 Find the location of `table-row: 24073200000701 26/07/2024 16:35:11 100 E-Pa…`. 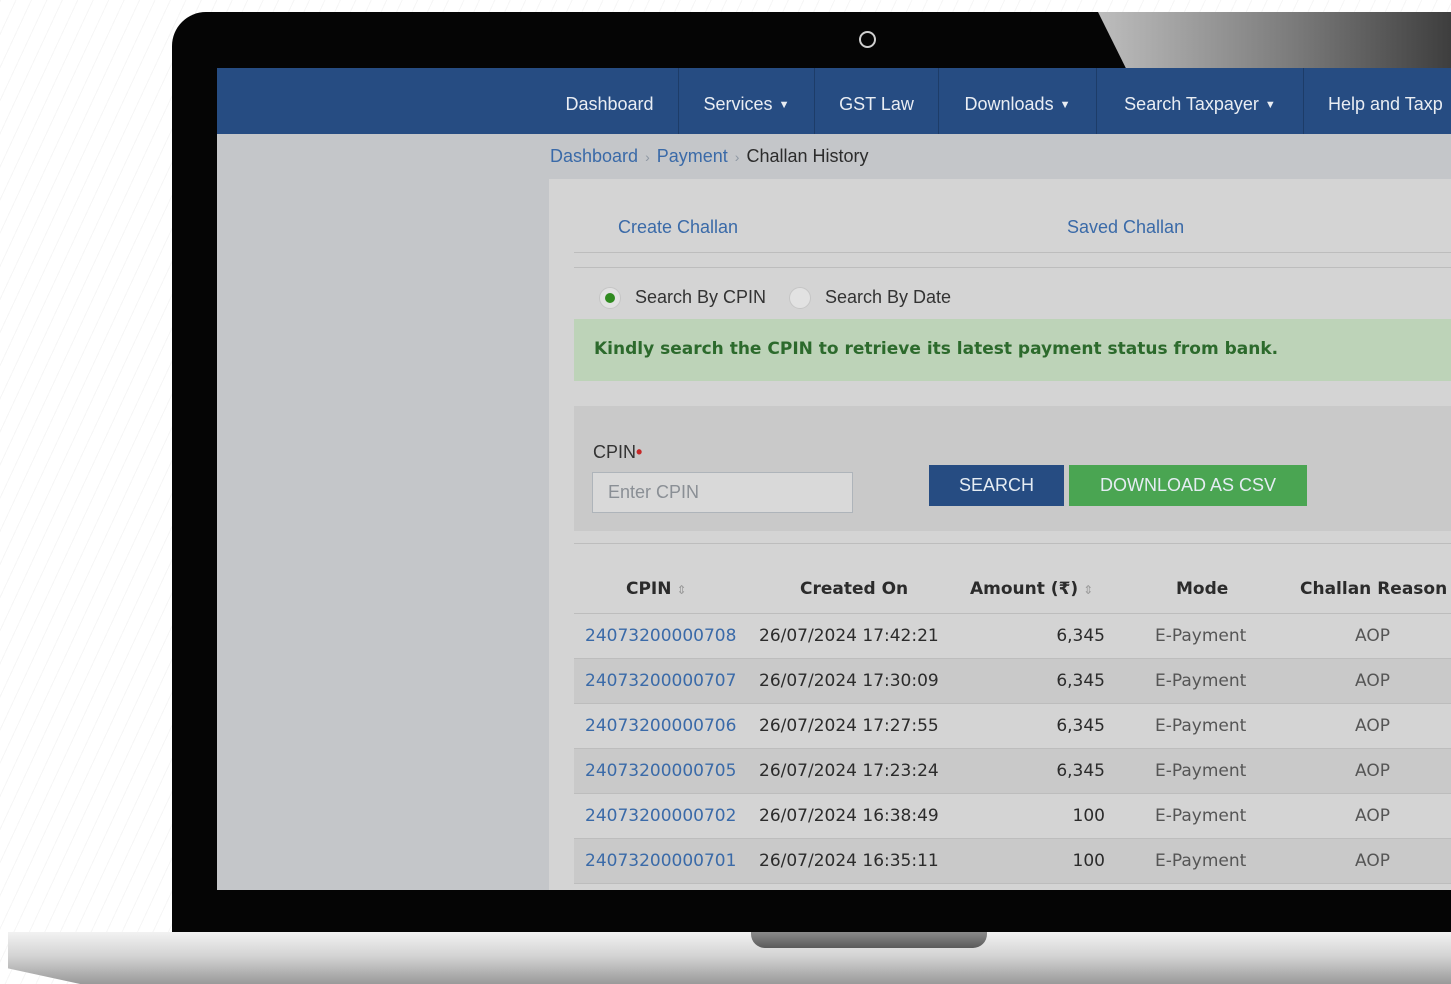

table-row: 24073200000701 26/07/2024 16:35:11 100 E-Pa… is located at coordinates (1012, 861).